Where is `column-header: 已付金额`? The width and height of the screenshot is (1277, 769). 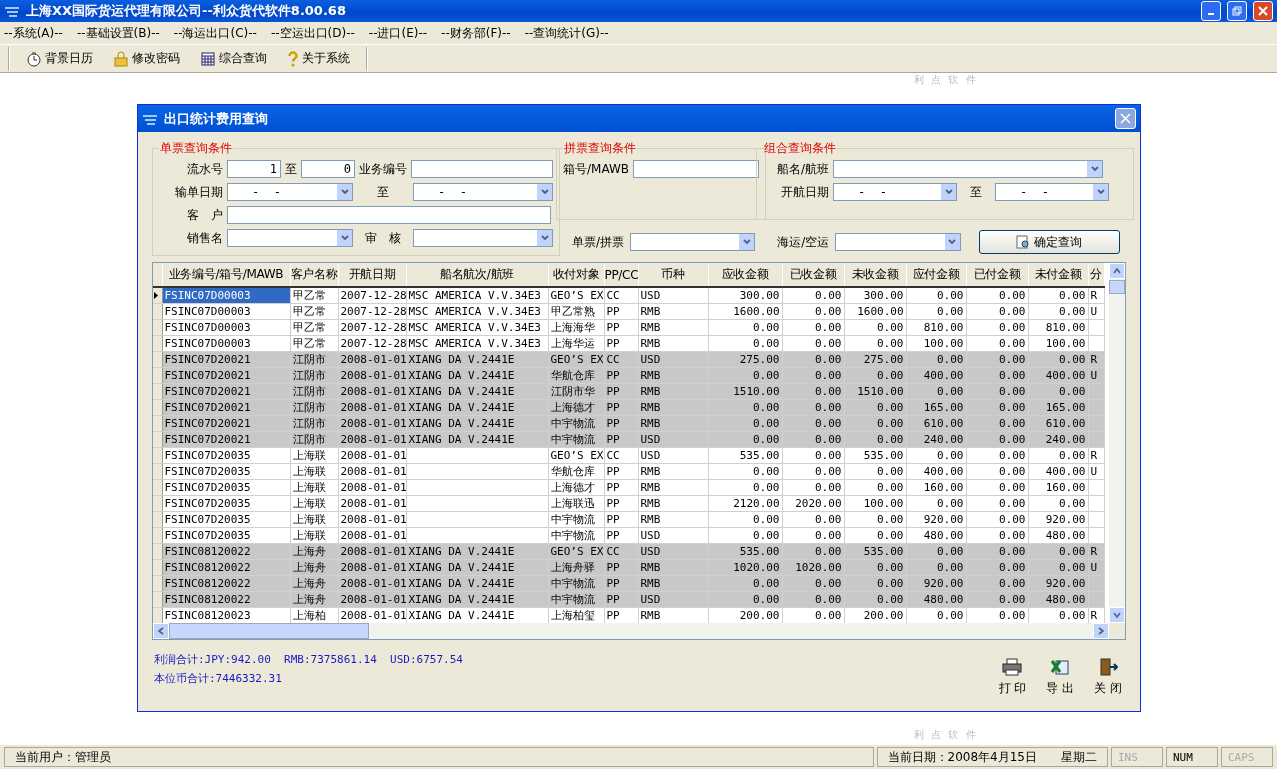 column-header: 已付金额 is located at coordinates (997, 275).